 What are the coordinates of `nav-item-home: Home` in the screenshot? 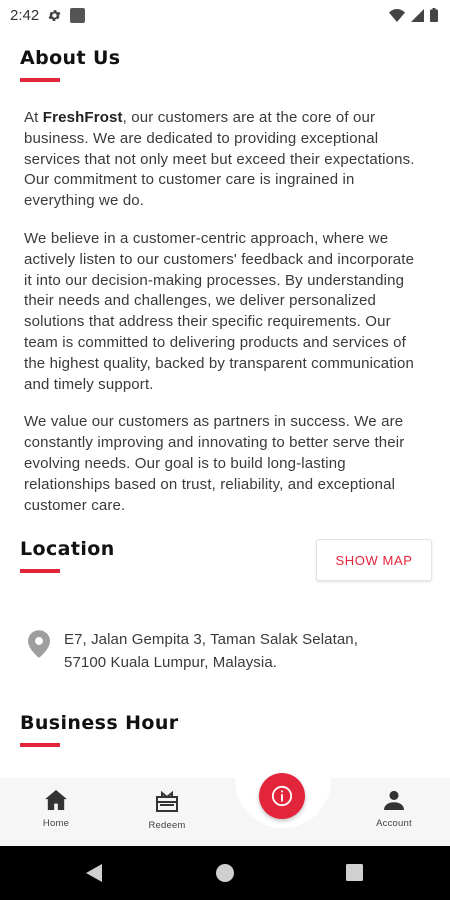 It's located at (56, 809).